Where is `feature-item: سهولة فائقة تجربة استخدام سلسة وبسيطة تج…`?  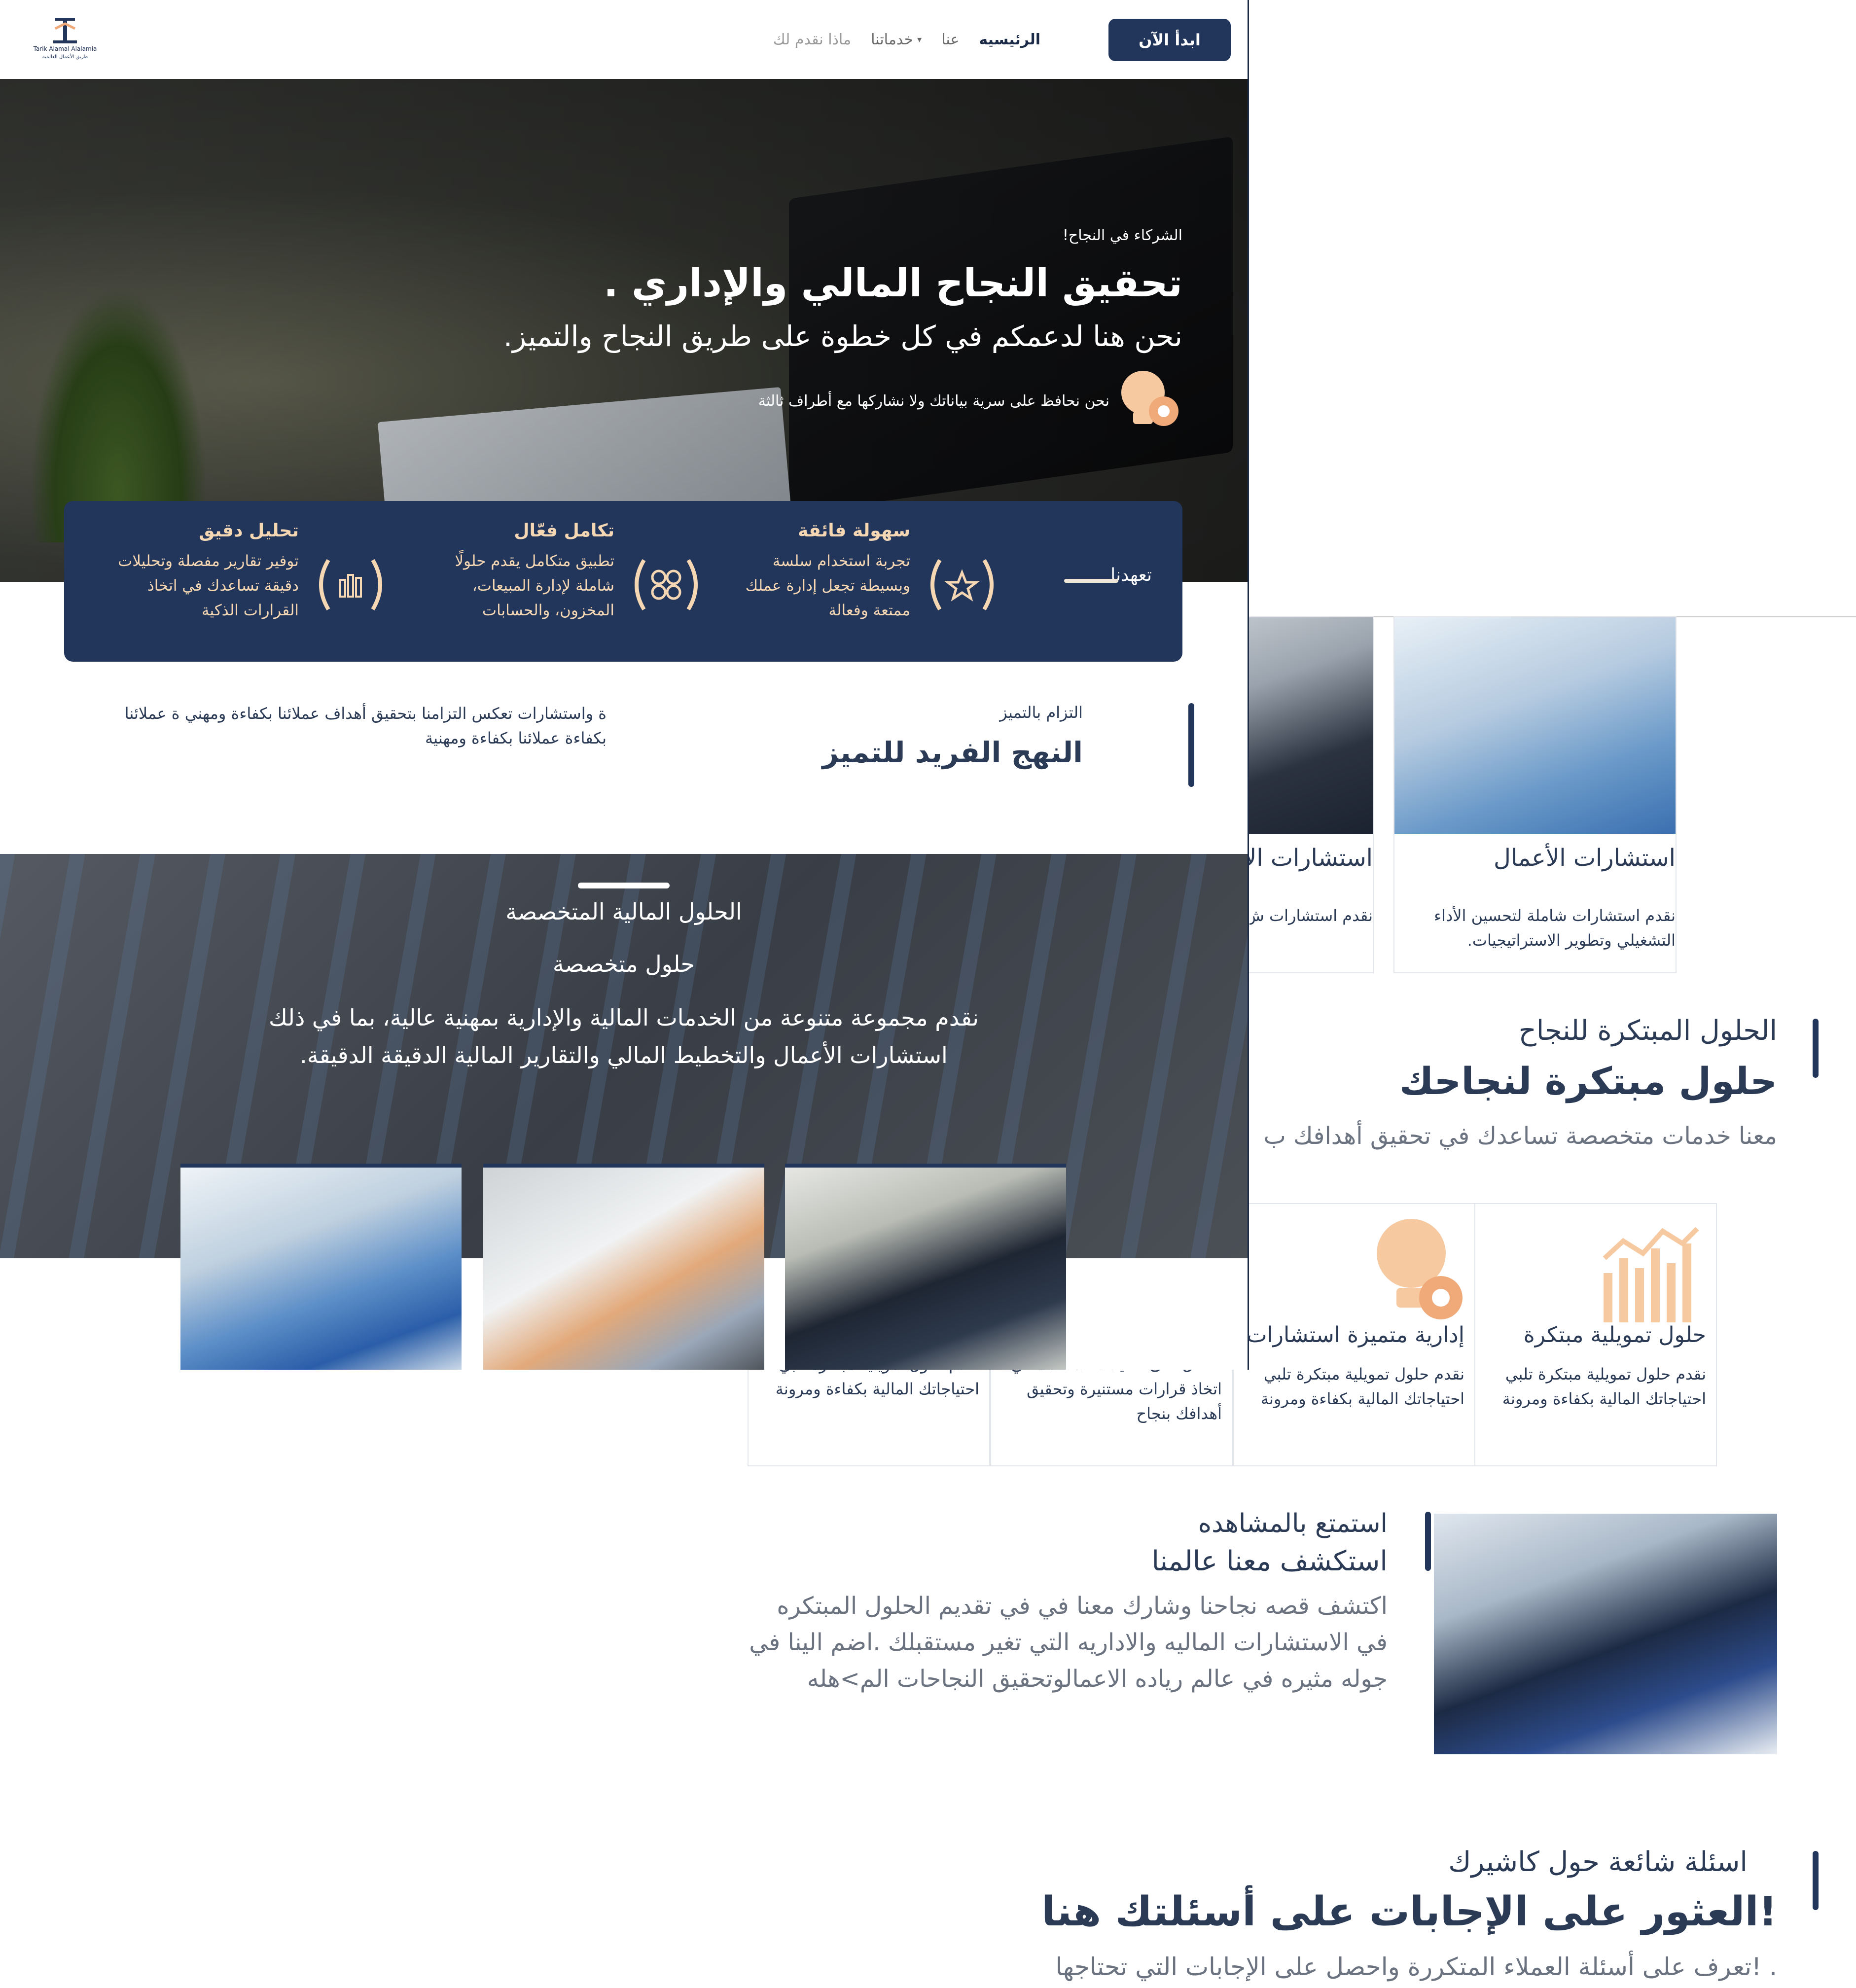
feature-item: سهولة فائقة تجربة استخدام سلسة وبسيطة تج… is located at coordinates (861, 585).